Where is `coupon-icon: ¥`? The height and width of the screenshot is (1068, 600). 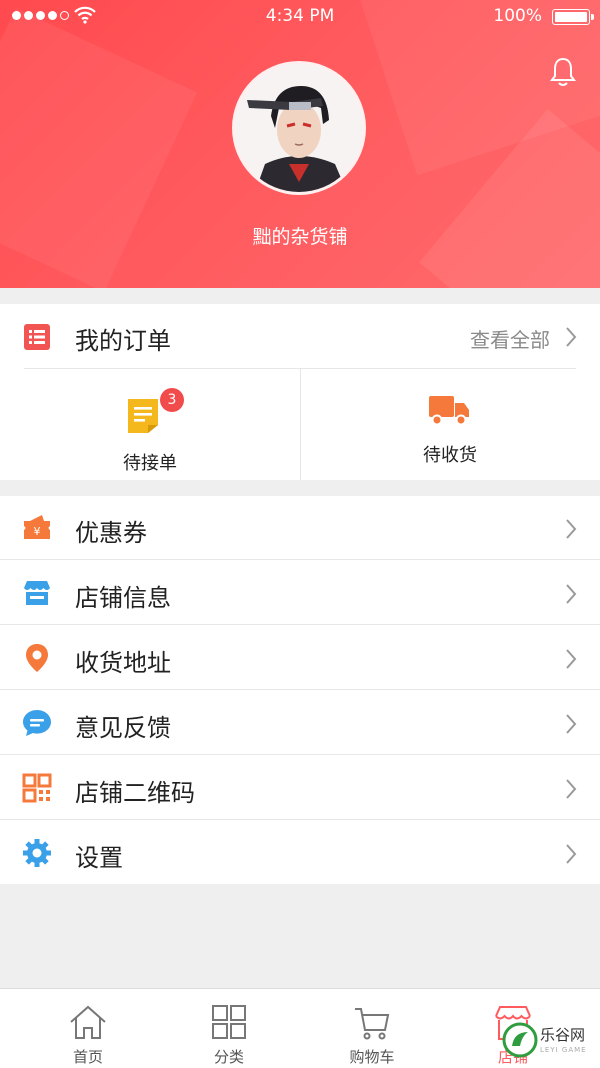 coupon-icon: ¥ is located at coordinates (37, 527).